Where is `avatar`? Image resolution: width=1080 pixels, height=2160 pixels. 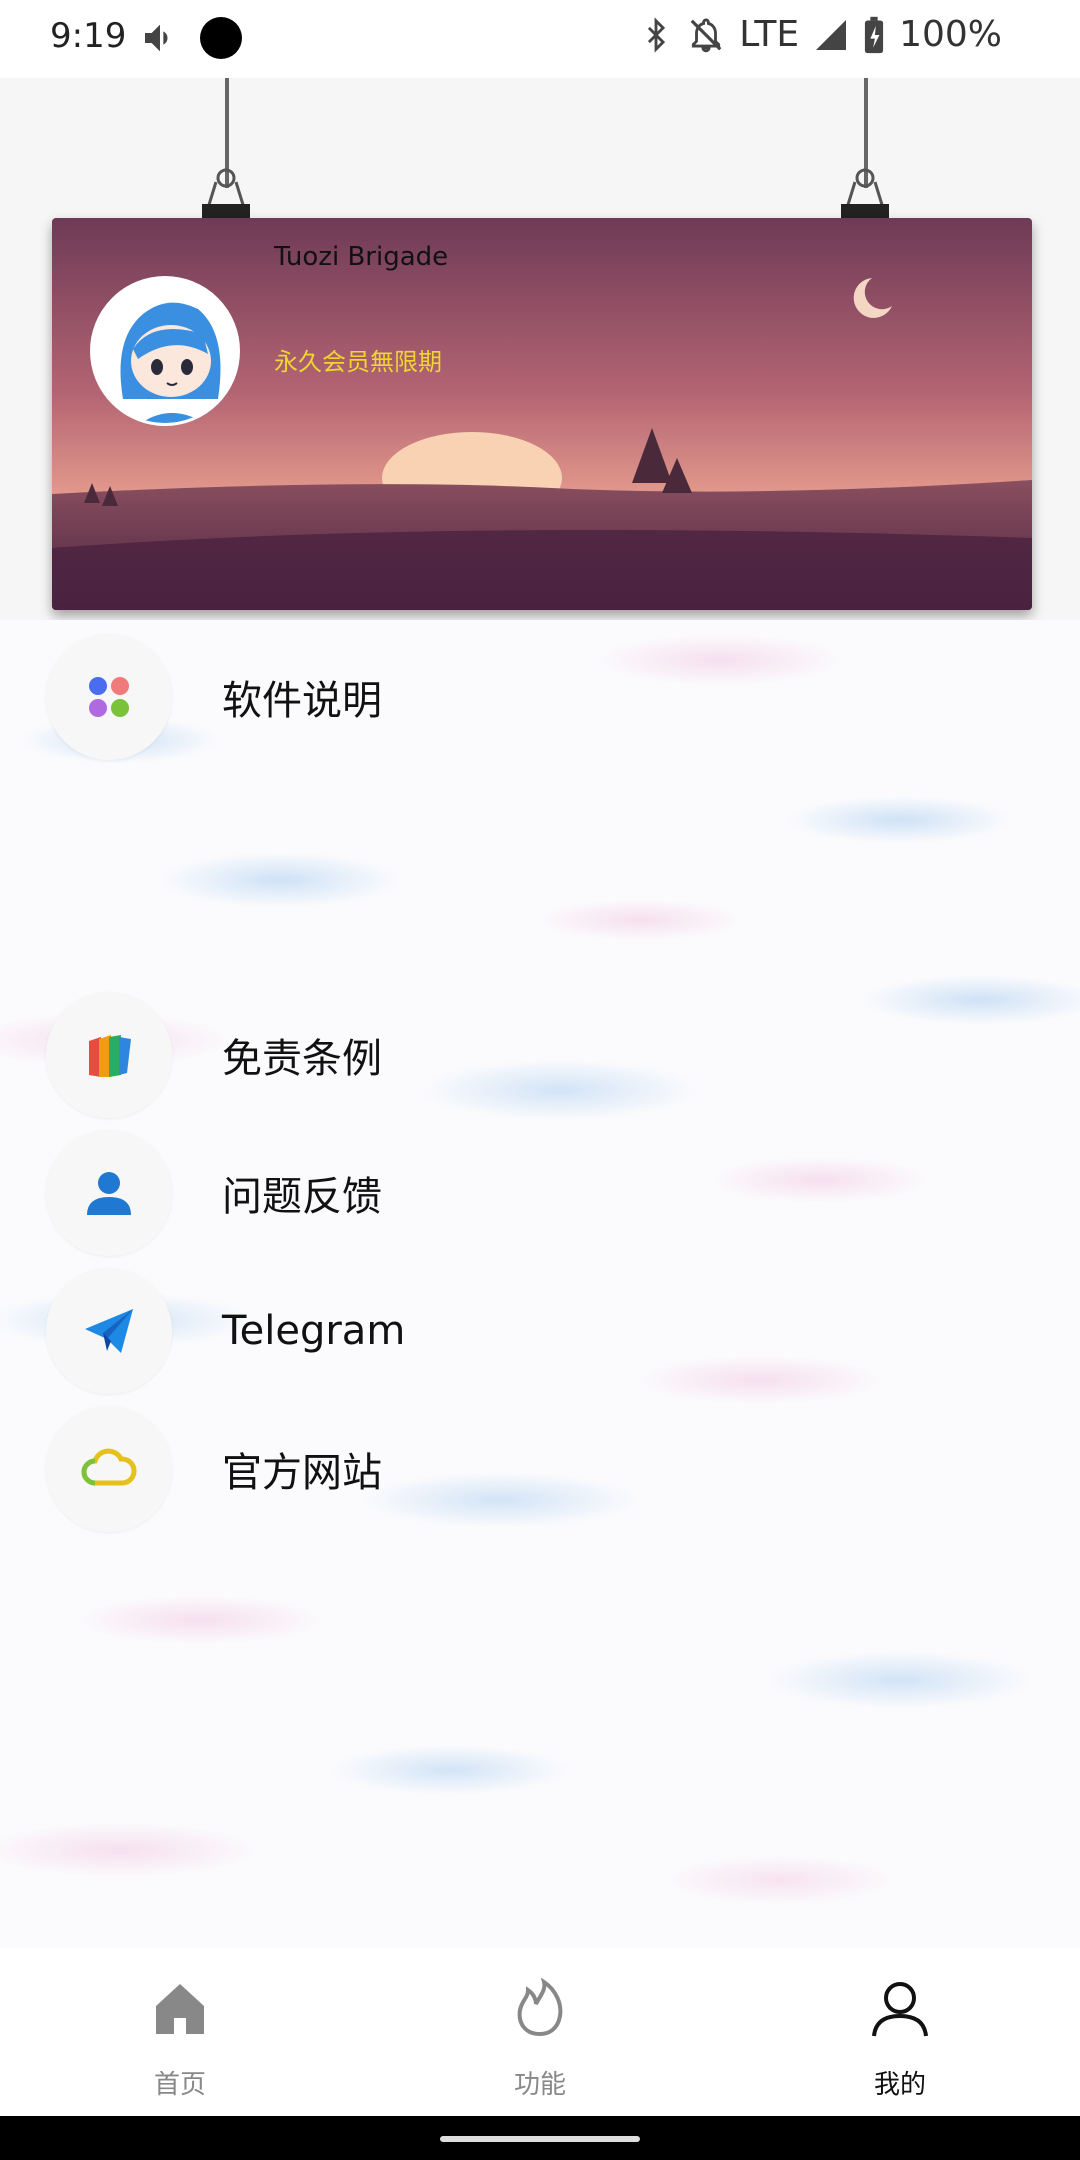
avatar is located at coordinates (165, 351).